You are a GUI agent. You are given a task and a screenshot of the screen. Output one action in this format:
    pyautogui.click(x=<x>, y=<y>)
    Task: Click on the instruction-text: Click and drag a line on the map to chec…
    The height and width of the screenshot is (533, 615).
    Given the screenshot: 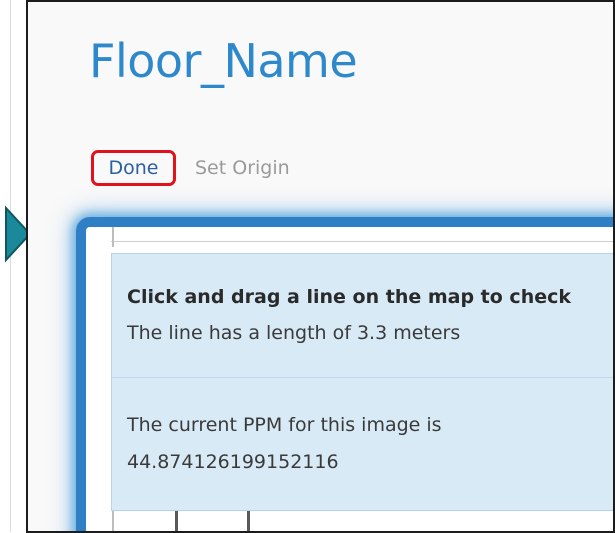 What is the action you would take?
    pyautogui.click(x=349, y=297)
    